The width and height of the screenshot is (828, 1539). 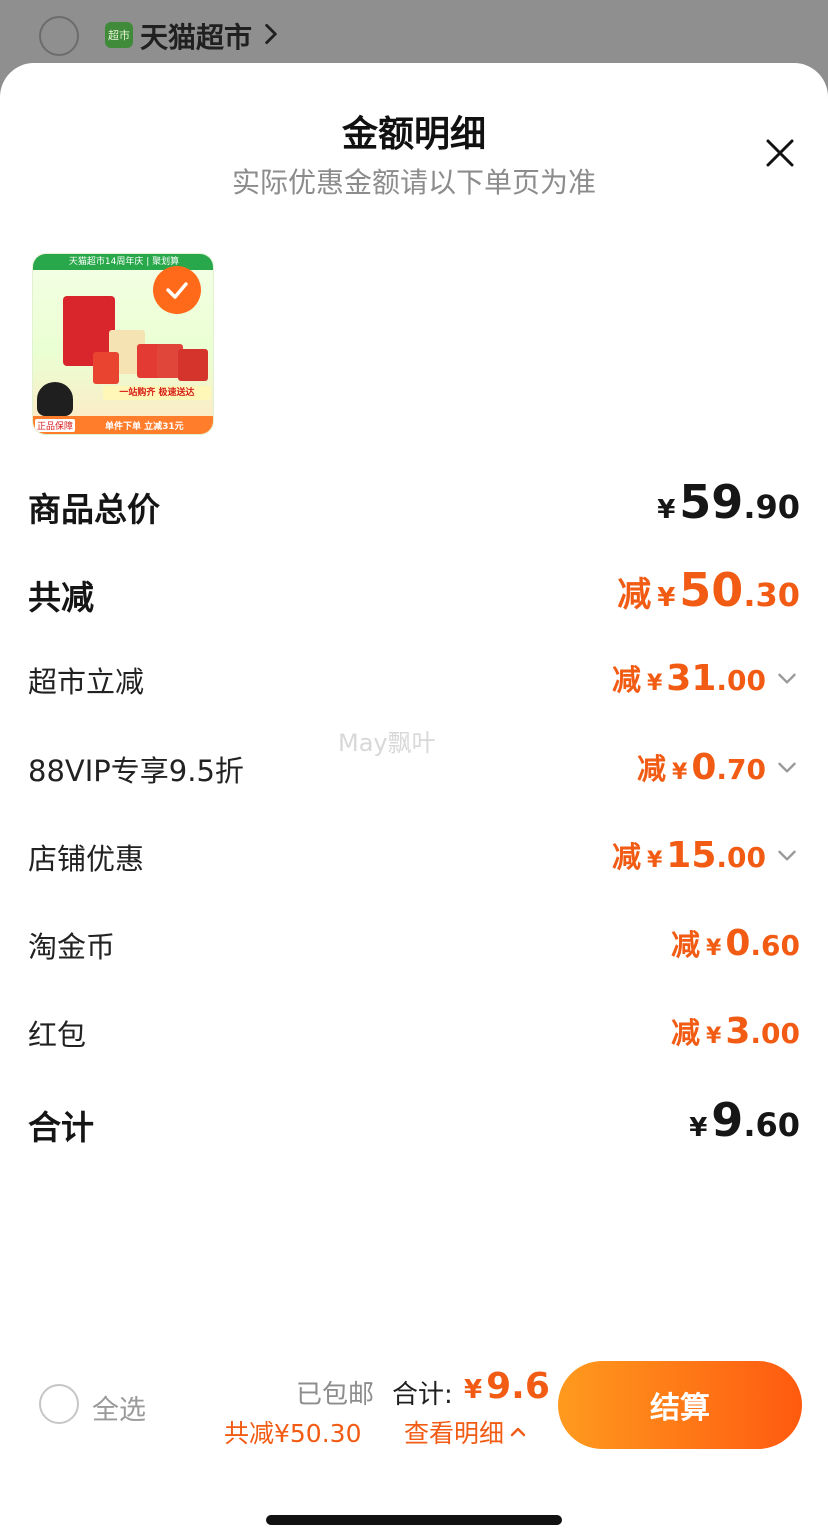 I want to click on tmall-cat-mascot, so click(x=55, y=399).